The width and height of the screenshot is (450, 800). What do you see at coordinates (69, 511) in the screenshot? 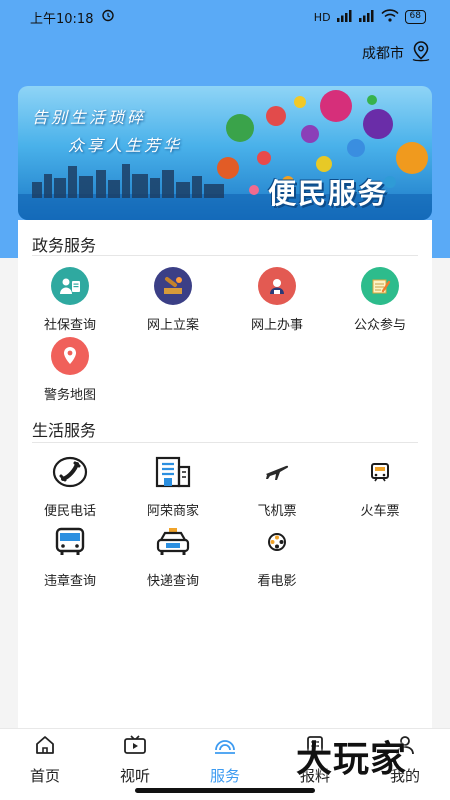
I see `life-item-label: 便民电话` at bounding box center [69, 511].